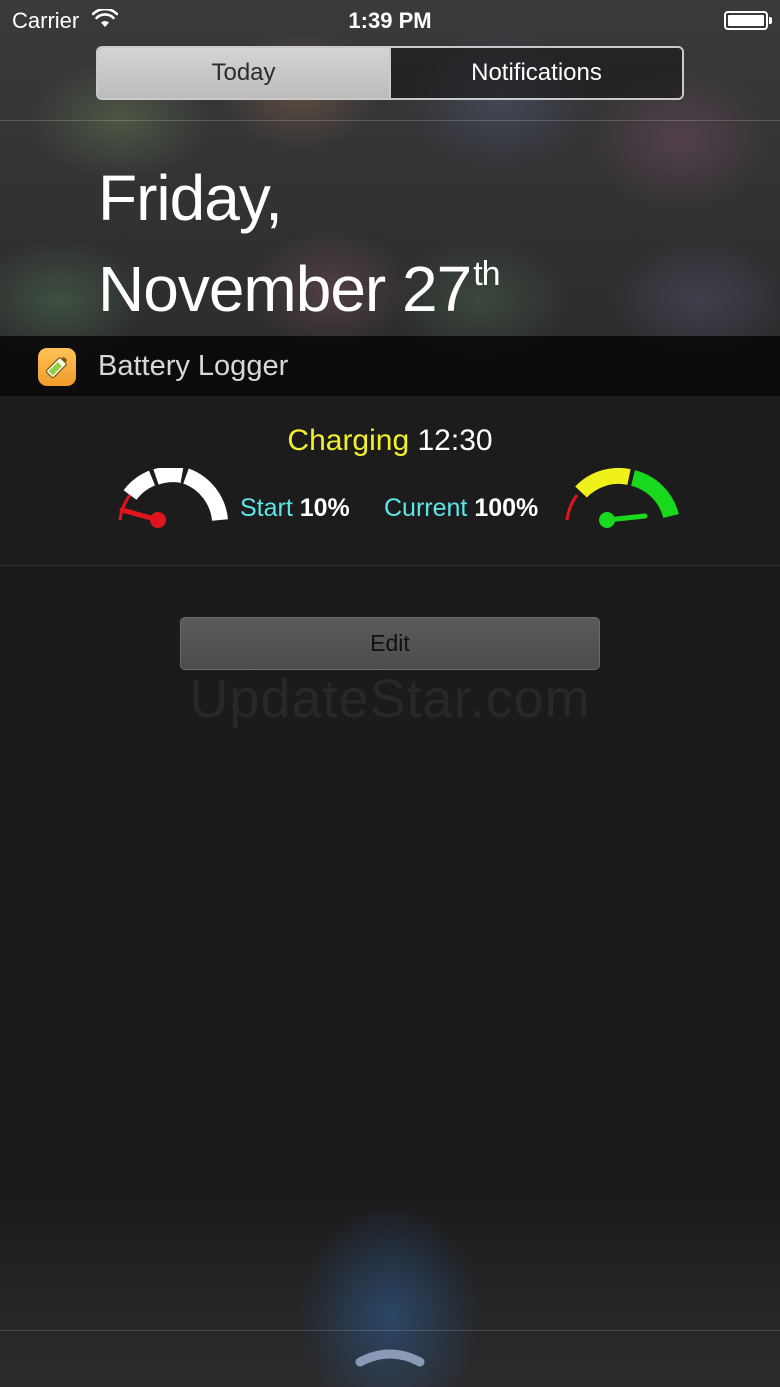 Image resolution: width=780 pixels, height=1387 pixels. Describe the element at coordinates (390, 565) in the screenshot. I see `widget-divider` at that location.